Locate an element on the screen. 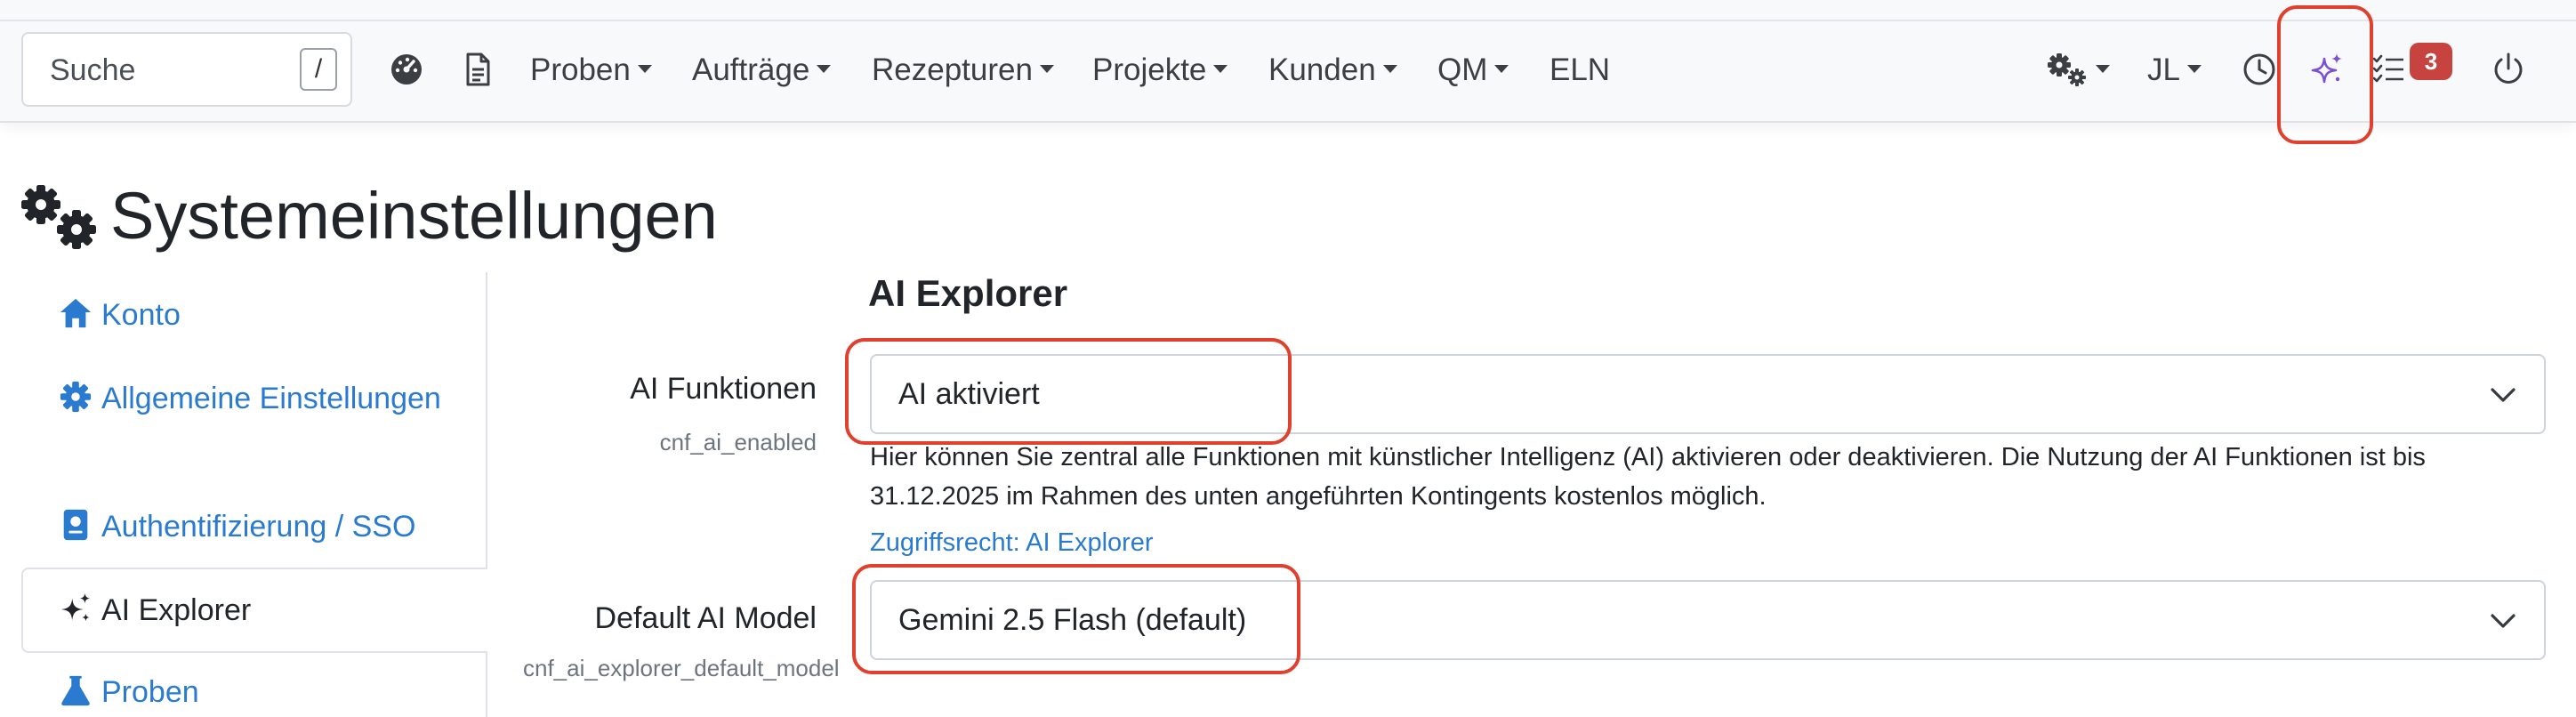 Image resolution: width=2576 pixels, height=717 pixels. sidebar-item-proben: Proben is located at coordinates (129, 692).